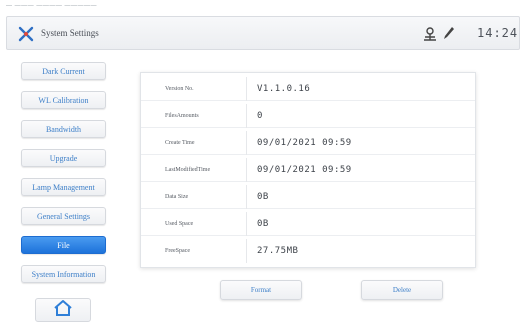 The height and width of the screenshot is (325, 526). What do you see at coordinates (63, 71) in the screenshot?
I see `sidebar-item-dark-current: Dark Current` at bounding box center [63, 71].